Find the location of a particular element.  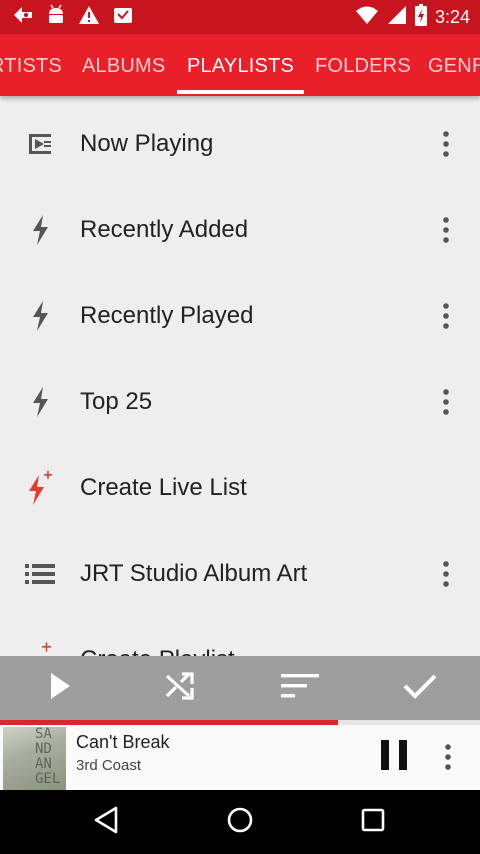

shuffle-icon is located at coordinates (180, 688).